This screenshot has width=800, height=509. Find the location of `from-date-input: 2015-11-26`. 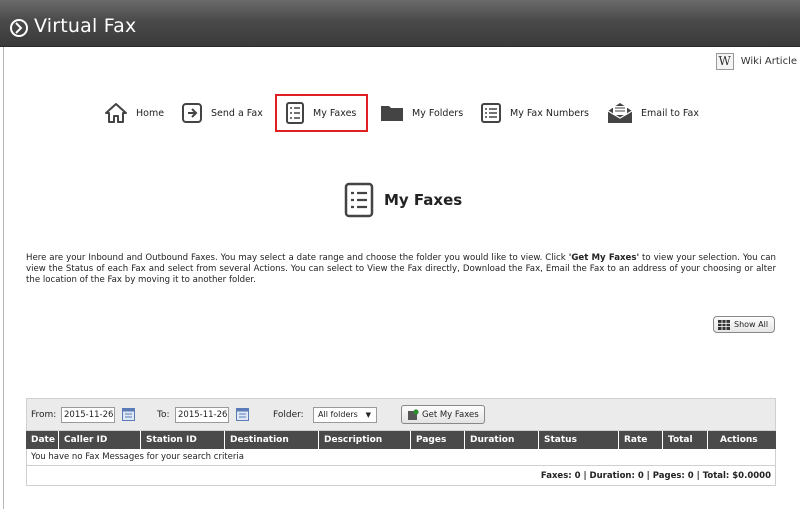

from-date-input: 2015-11-26 is located at coordinates (88, 415).